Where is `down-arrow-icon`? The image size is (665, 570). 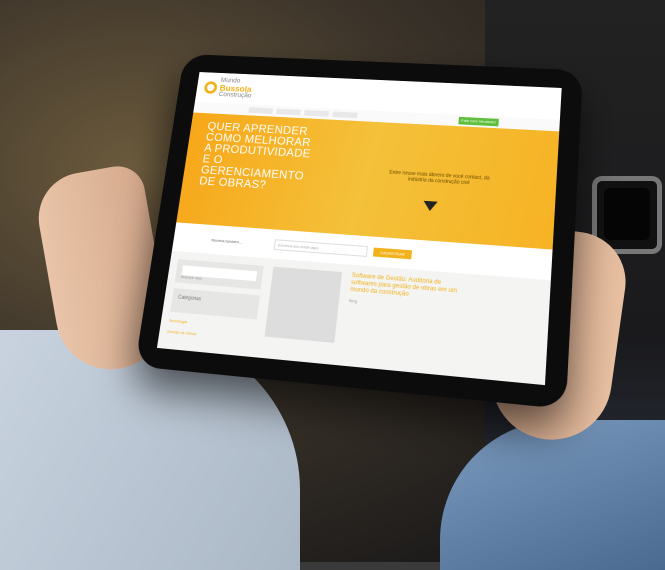 down-arrow-icon is located at coordinates (430, 206).